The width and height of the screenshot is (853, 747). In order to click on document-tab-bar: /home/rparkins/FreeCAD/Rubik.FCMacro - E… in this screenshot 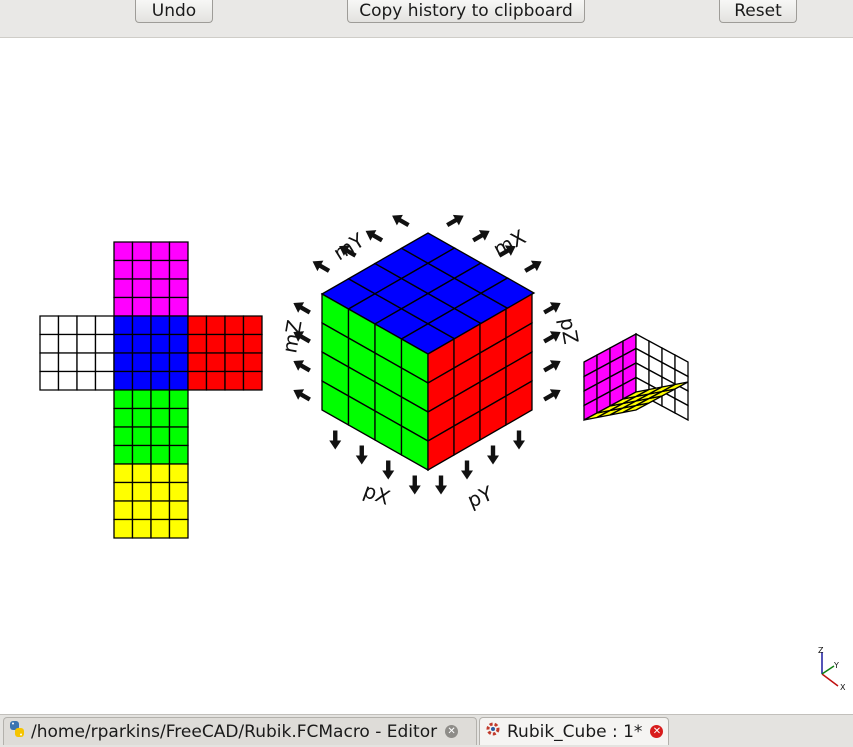, I will do `click(426, 730)`.